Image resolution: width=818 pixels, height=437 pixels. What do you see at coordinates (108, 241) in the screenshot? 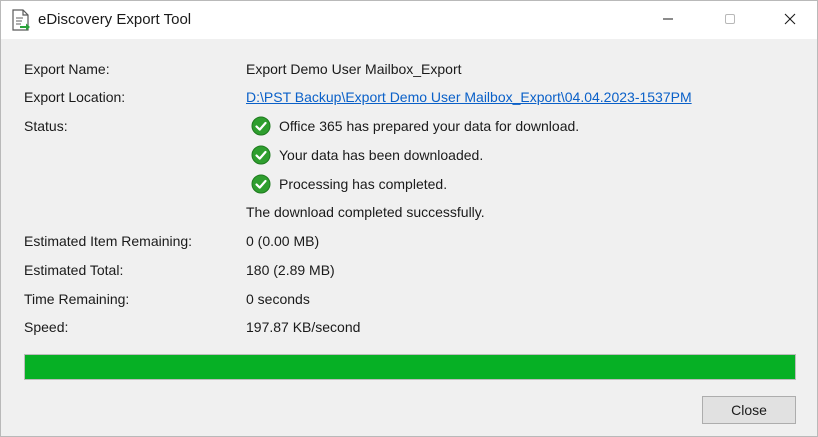
I see `estimated-item-remaining-label: Estimated Item Remaining:` at bounding box center [108, 241].